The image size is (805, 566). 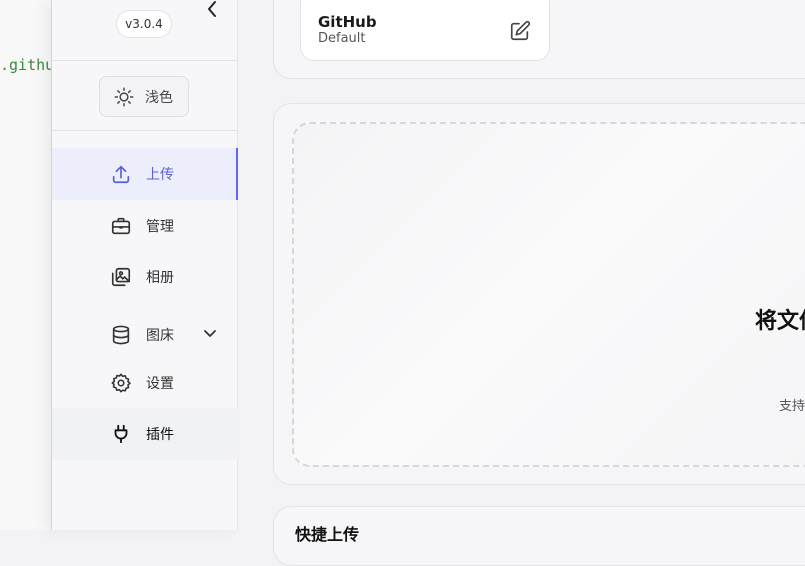 I want to click on background-url-text: .githu, so click(x=27, y=65).